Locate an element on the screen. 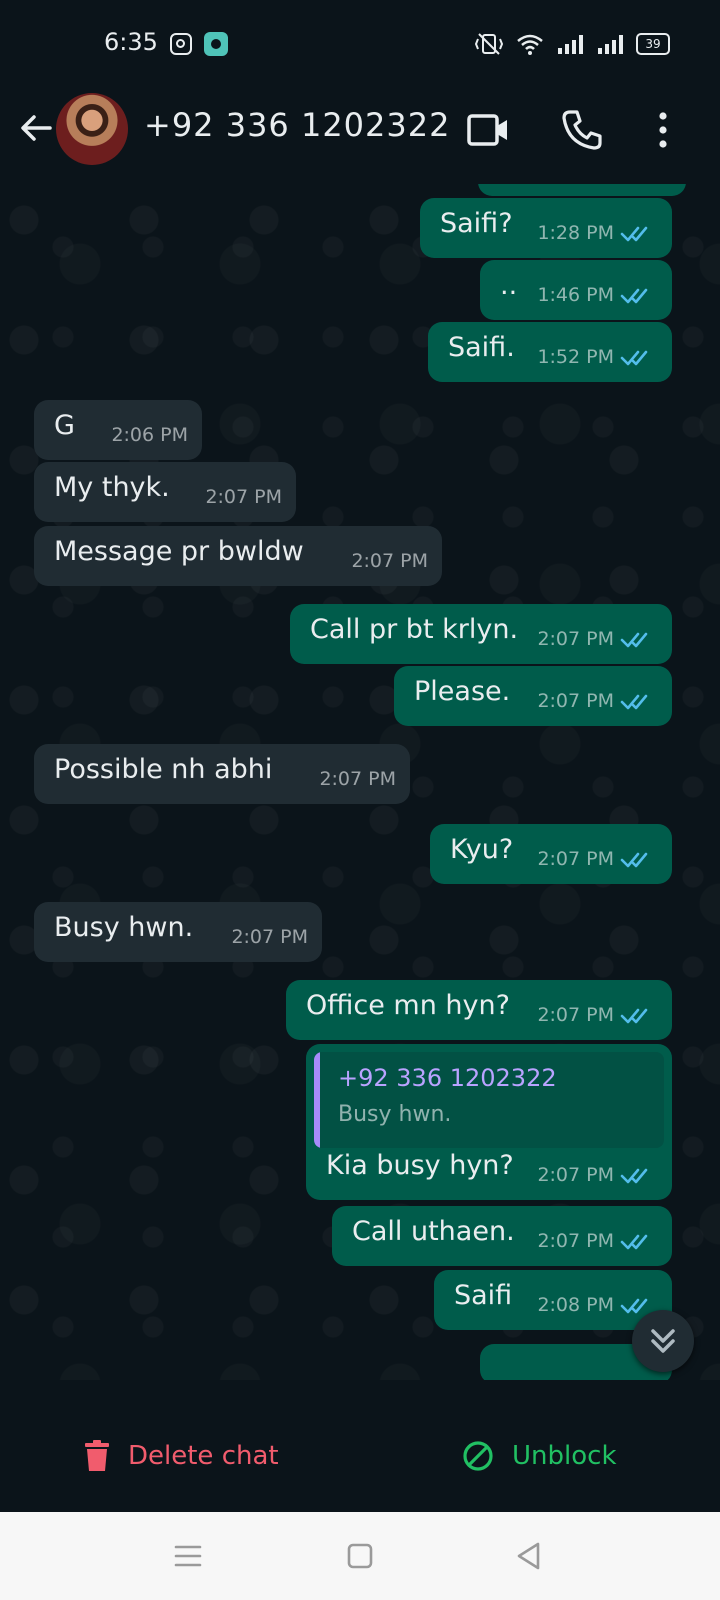  outgoing-message: Please. 2:07 PM is located at coordinates (533, 696).